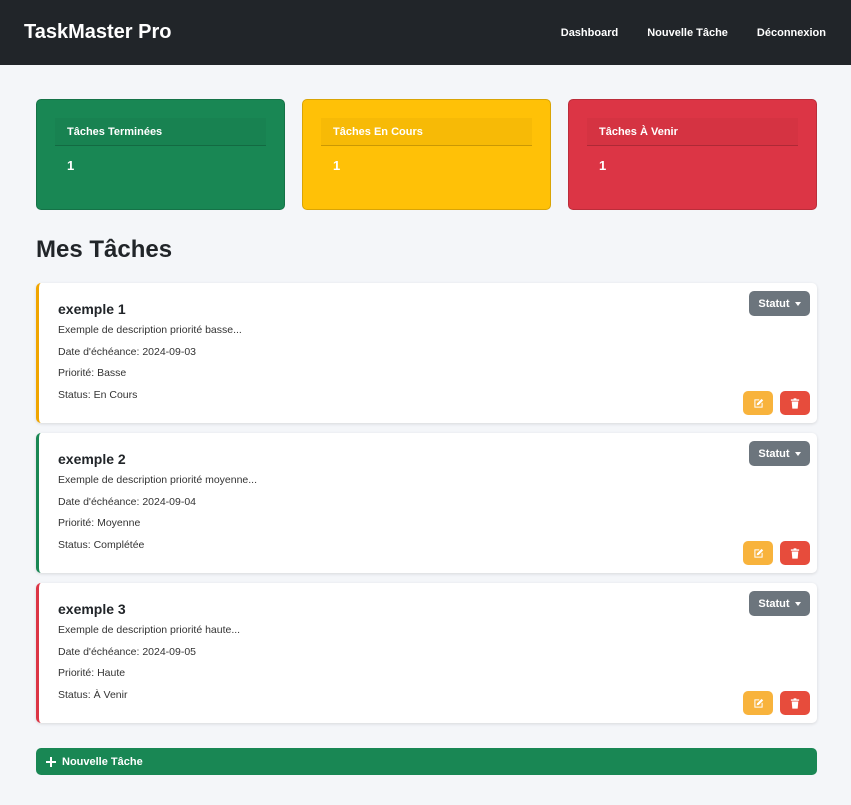 This screenshot has width=851, height=805. Describe the element at coordinates (589, 33) in the screenshot. I see `nav-link-dashboard: Dashboard` at that location.